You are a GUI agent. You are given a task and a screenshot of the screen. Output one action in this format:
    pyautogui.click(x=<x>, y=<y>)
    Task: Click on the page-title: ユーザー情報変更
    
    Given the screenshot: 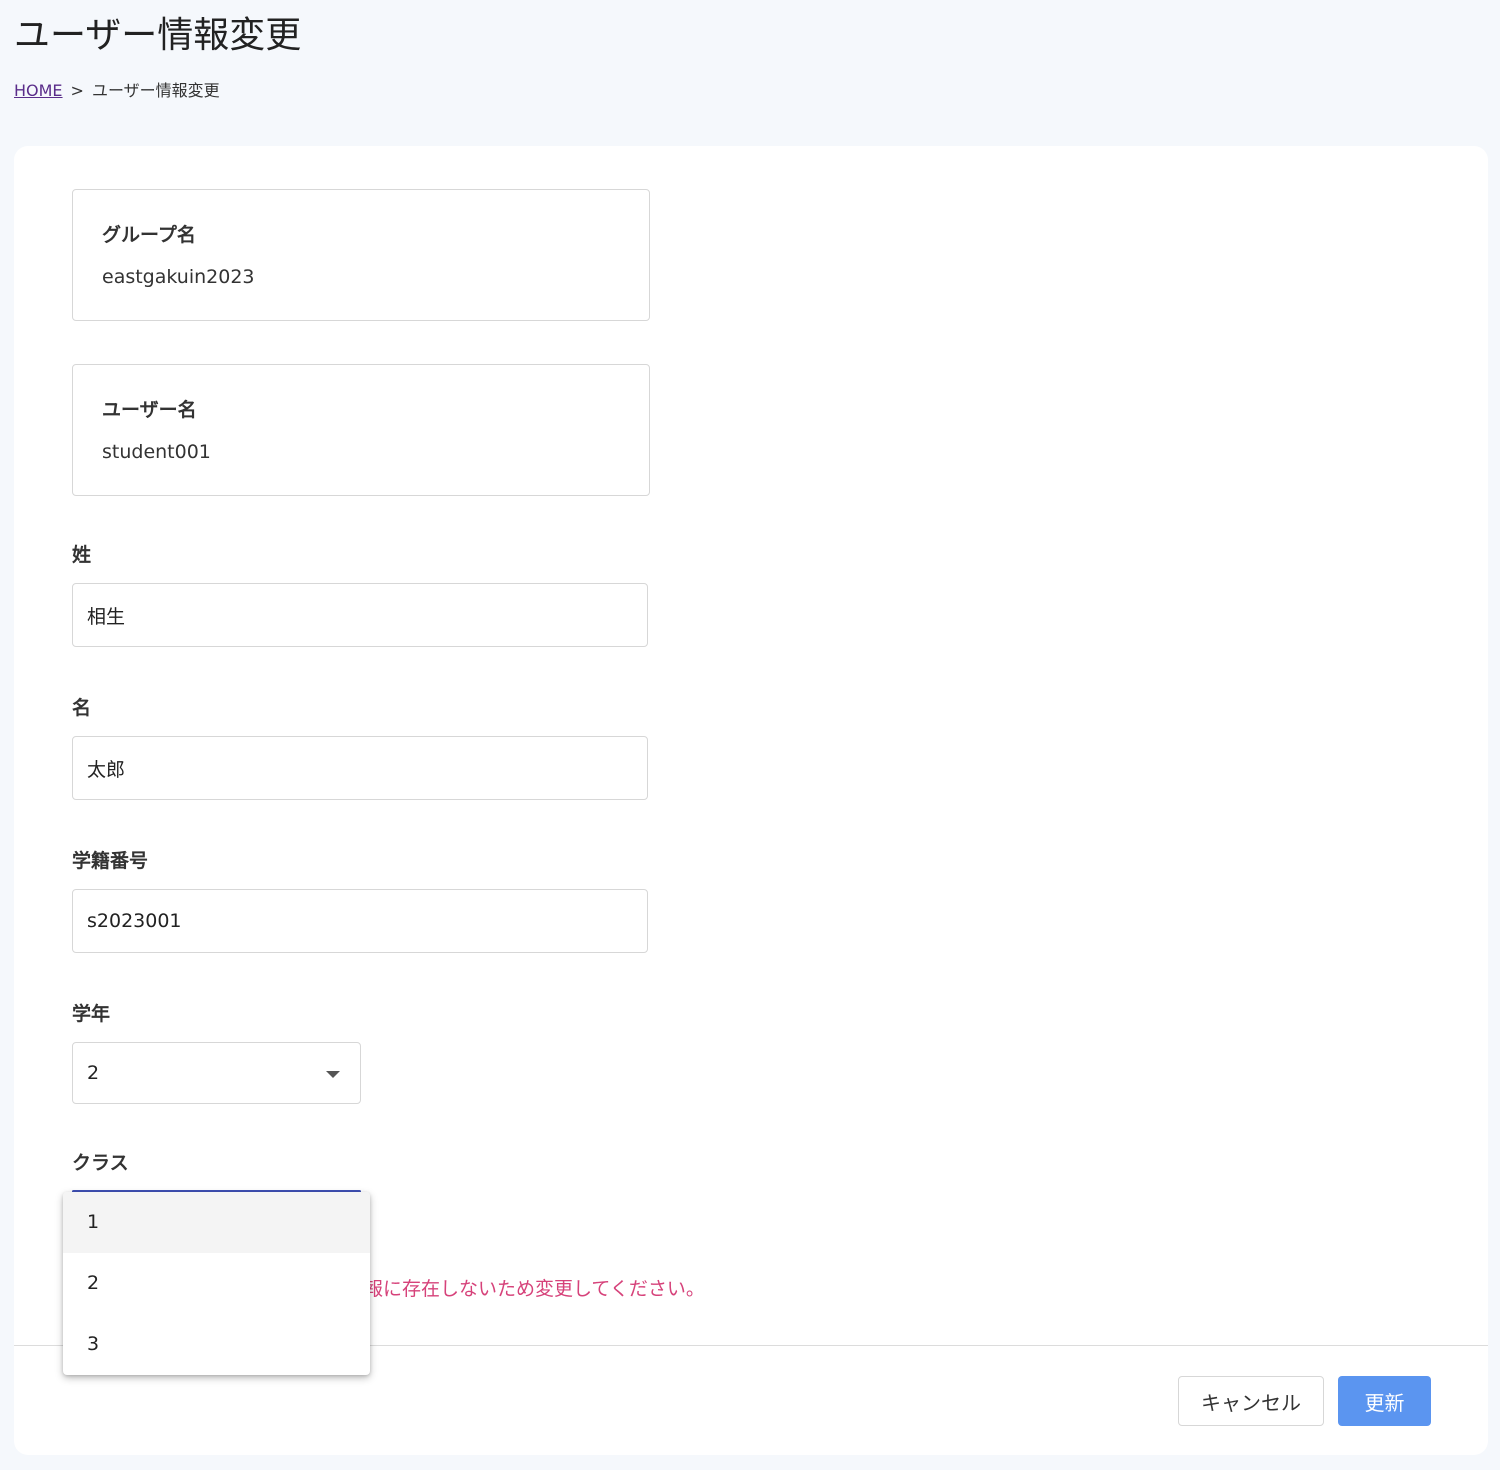 What is the action you would take?
    pyautogui.click(x=158, y=35)
    